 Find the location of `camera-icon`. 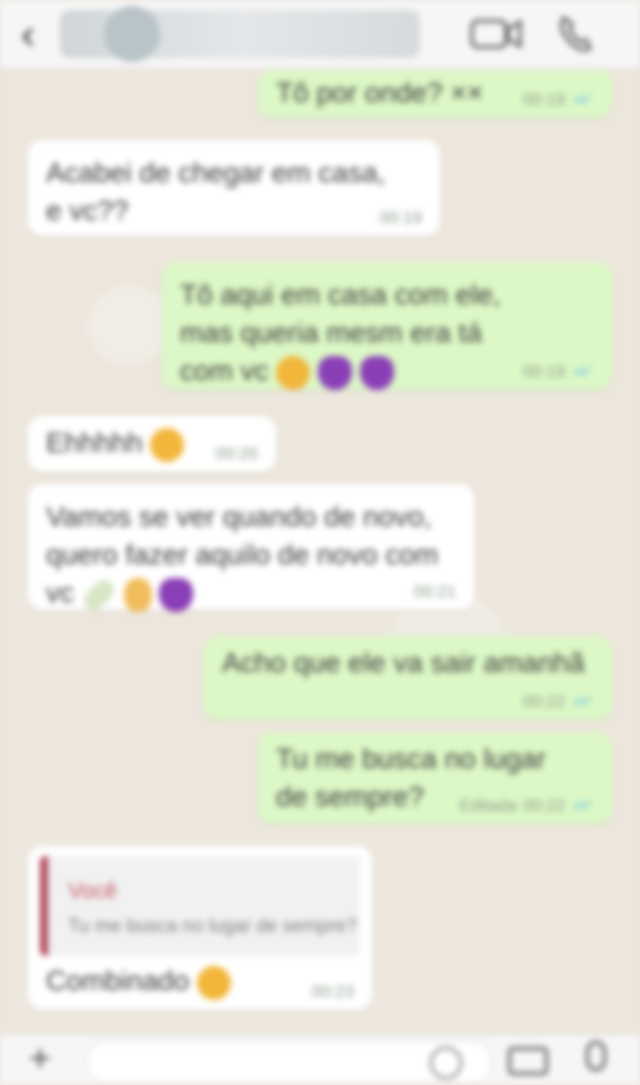

camera-icon is located at coordinates (528, 1061).